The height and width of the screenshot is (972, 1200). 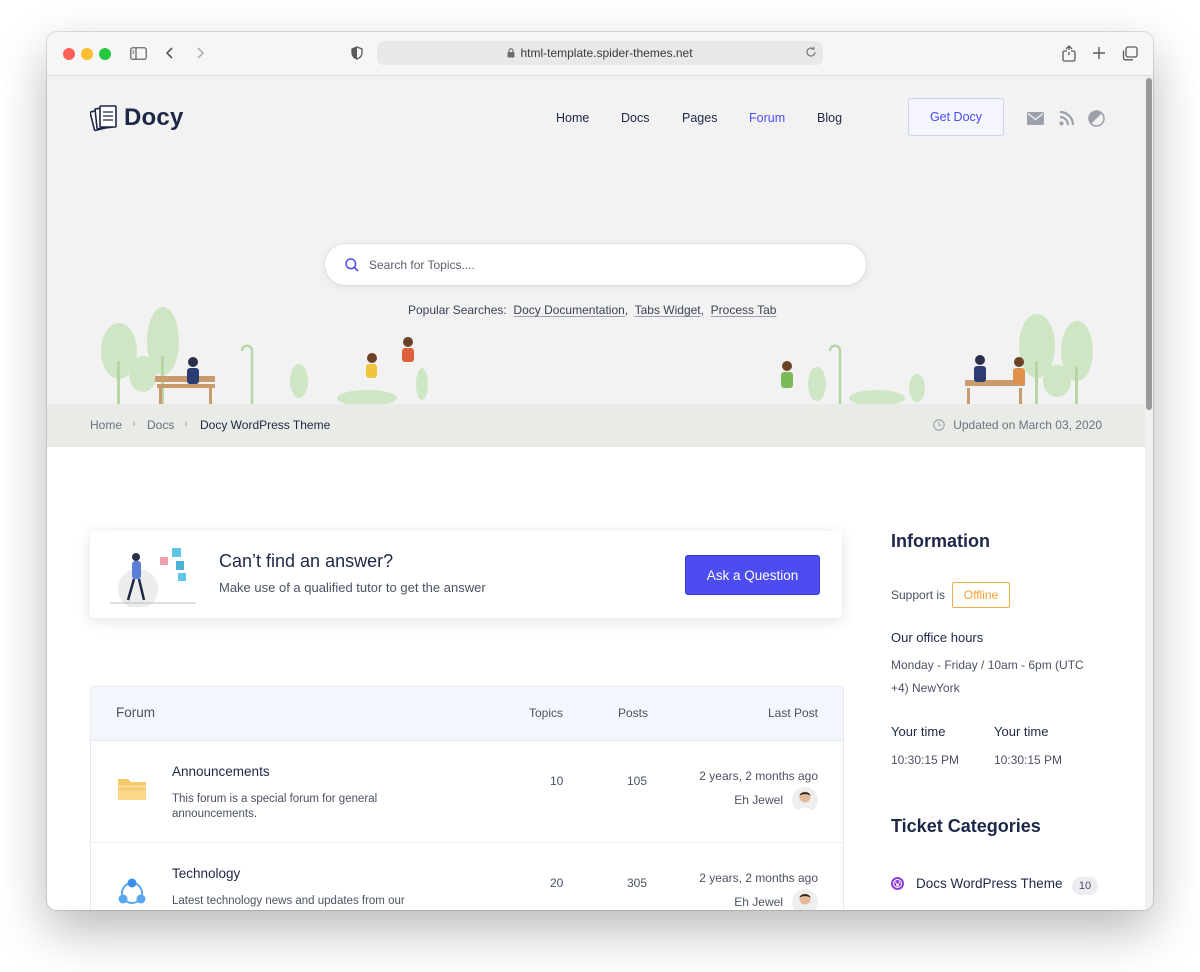 I want to click on sidebar-toggle-icon, so click(x=138, y=53).